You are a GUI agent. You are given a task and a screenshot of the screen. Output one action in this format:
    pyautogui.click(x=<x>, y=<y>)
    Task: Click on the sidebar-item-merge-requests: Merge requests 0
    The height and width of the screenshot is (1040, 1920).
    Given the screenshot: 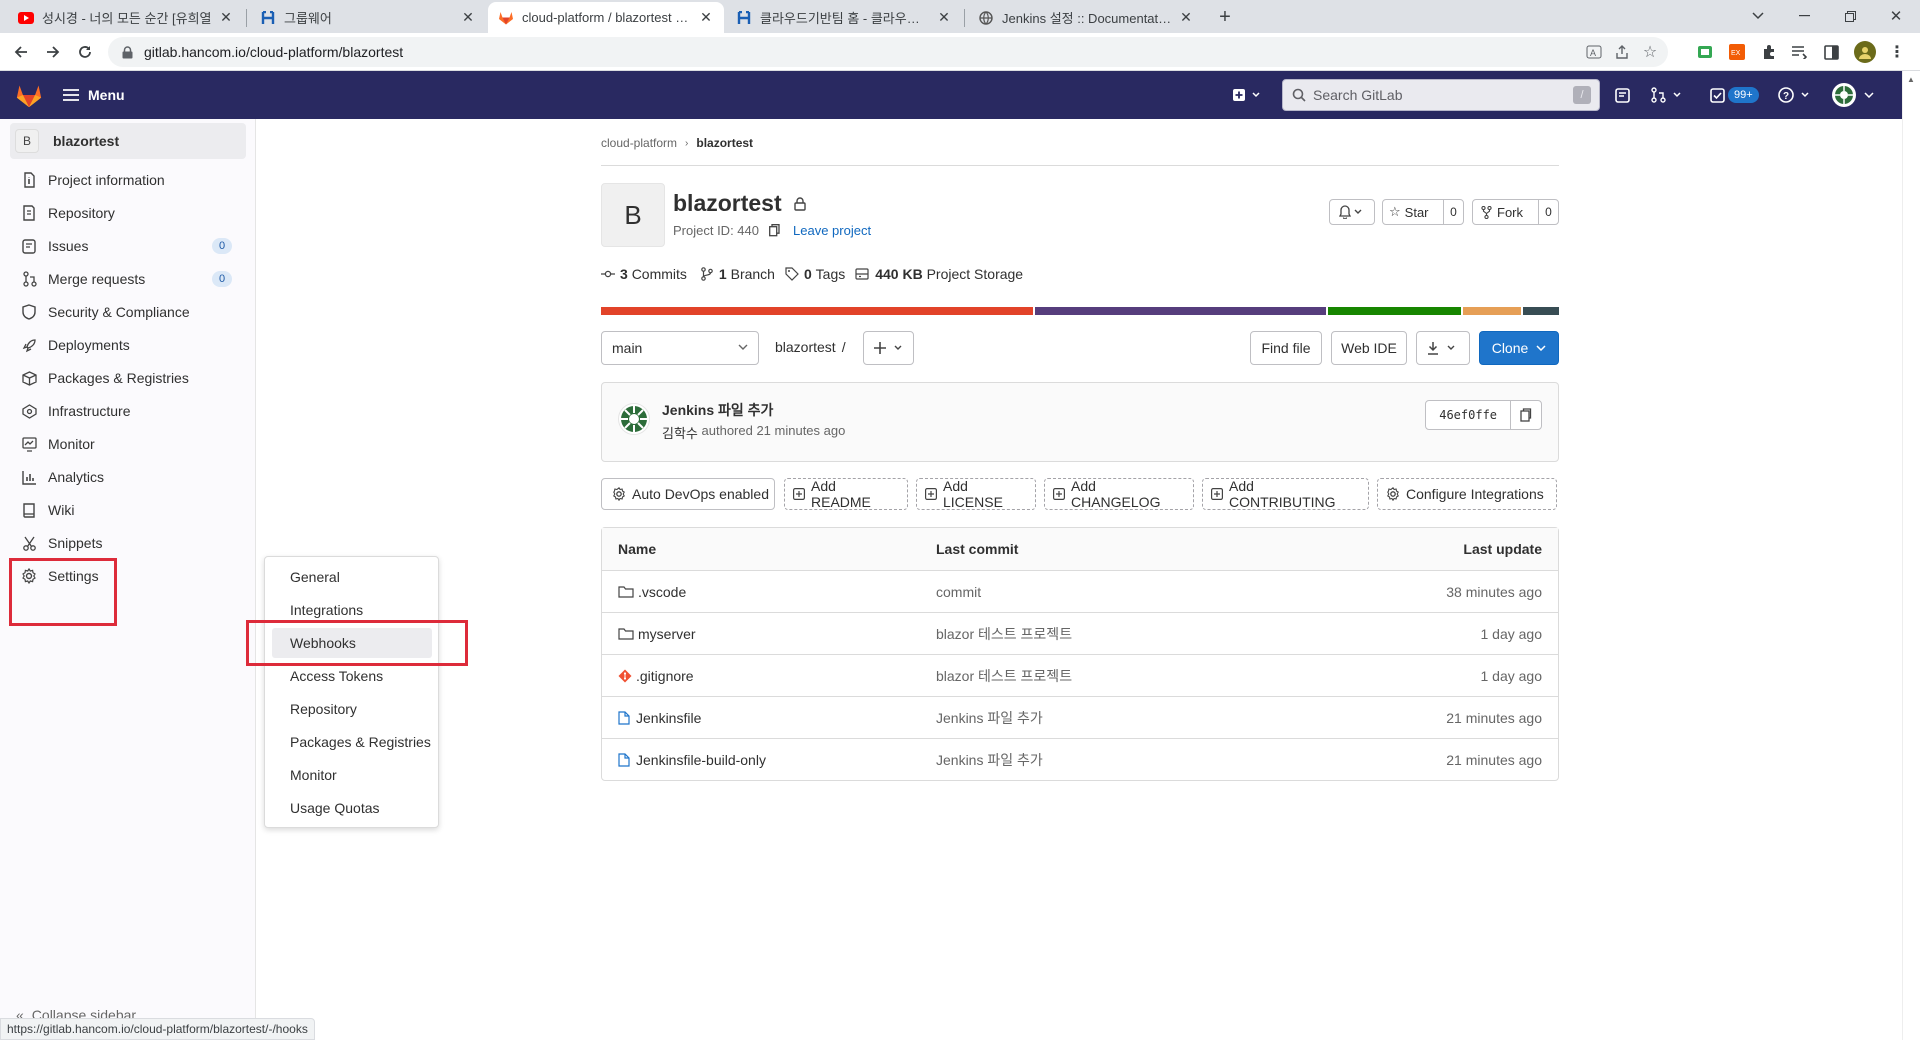 What is the action you would take?
    pyautogui.click(x=128, y=279)
    